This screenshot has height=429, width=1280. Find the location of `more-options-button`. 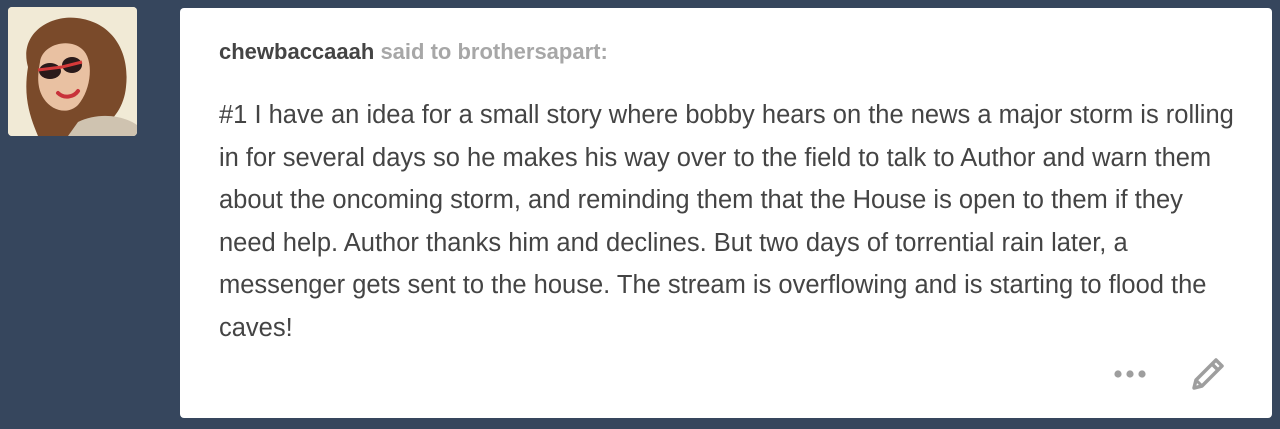

more-options-button is located at coordinates (1132, 374).